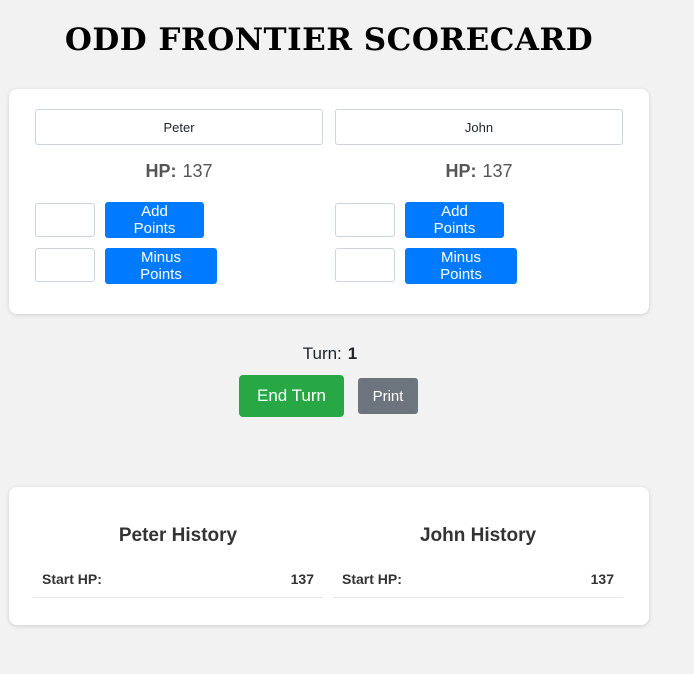 This screenshot has height=674, width=694. What do you see at coordinates (154, 220) in the screenshot?
I see `player-1-add-points-button: Add Points` at bounding box center [154, 220].